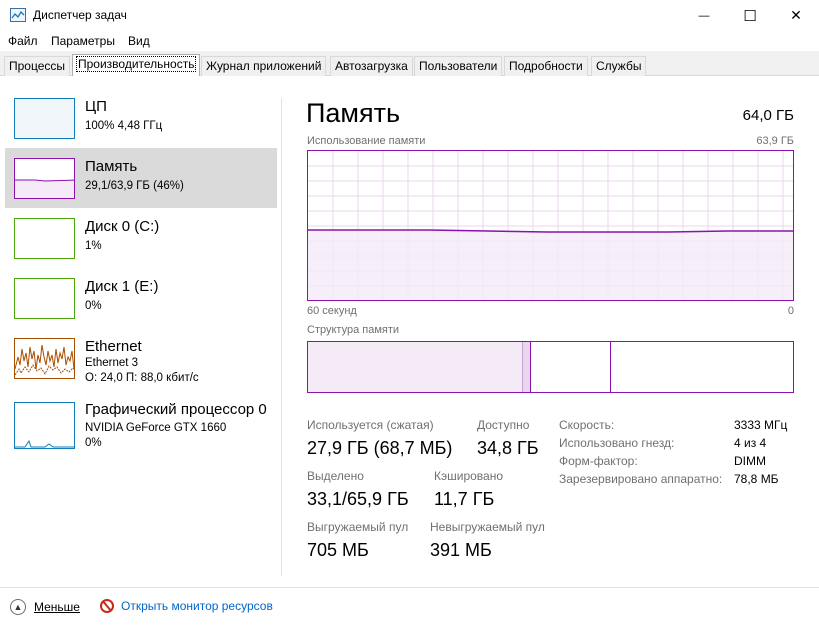  Describe the element at coordinates (18, 15) in the screenshot. I see `task-manager-icon` at that location.